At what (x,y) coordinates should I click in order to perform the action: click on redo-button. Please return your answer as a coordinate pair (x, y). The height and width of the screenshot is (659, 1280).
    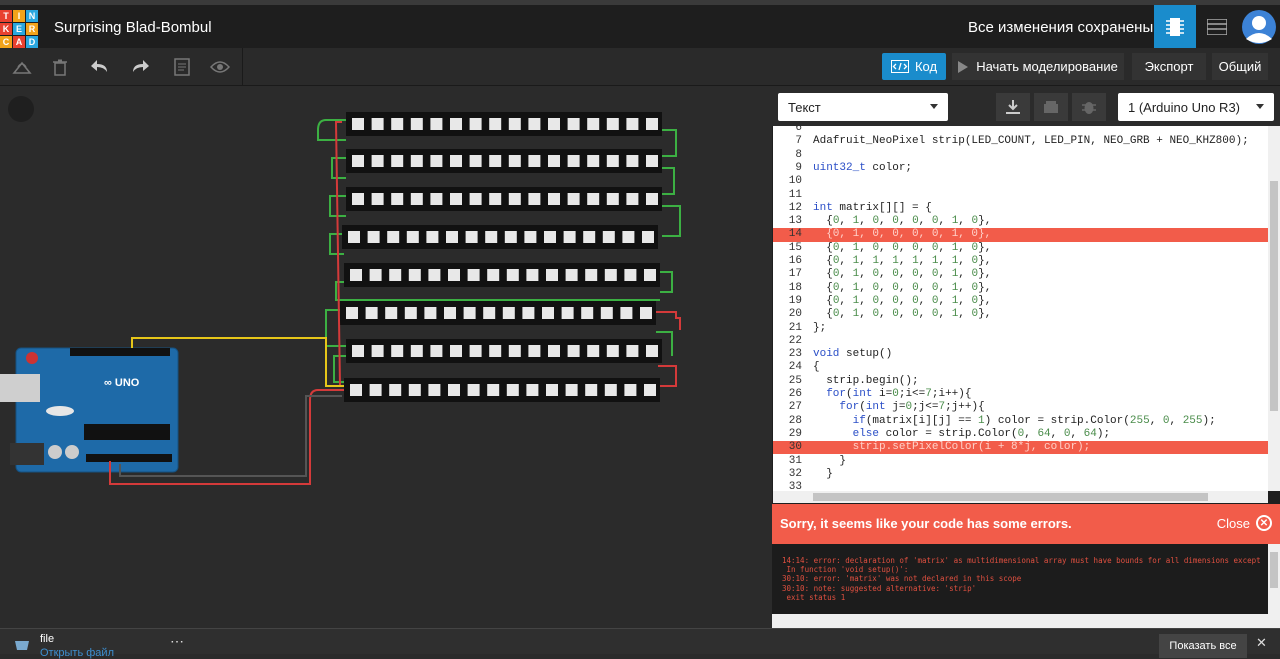
    Looking at the image, I should click on (140, 67).